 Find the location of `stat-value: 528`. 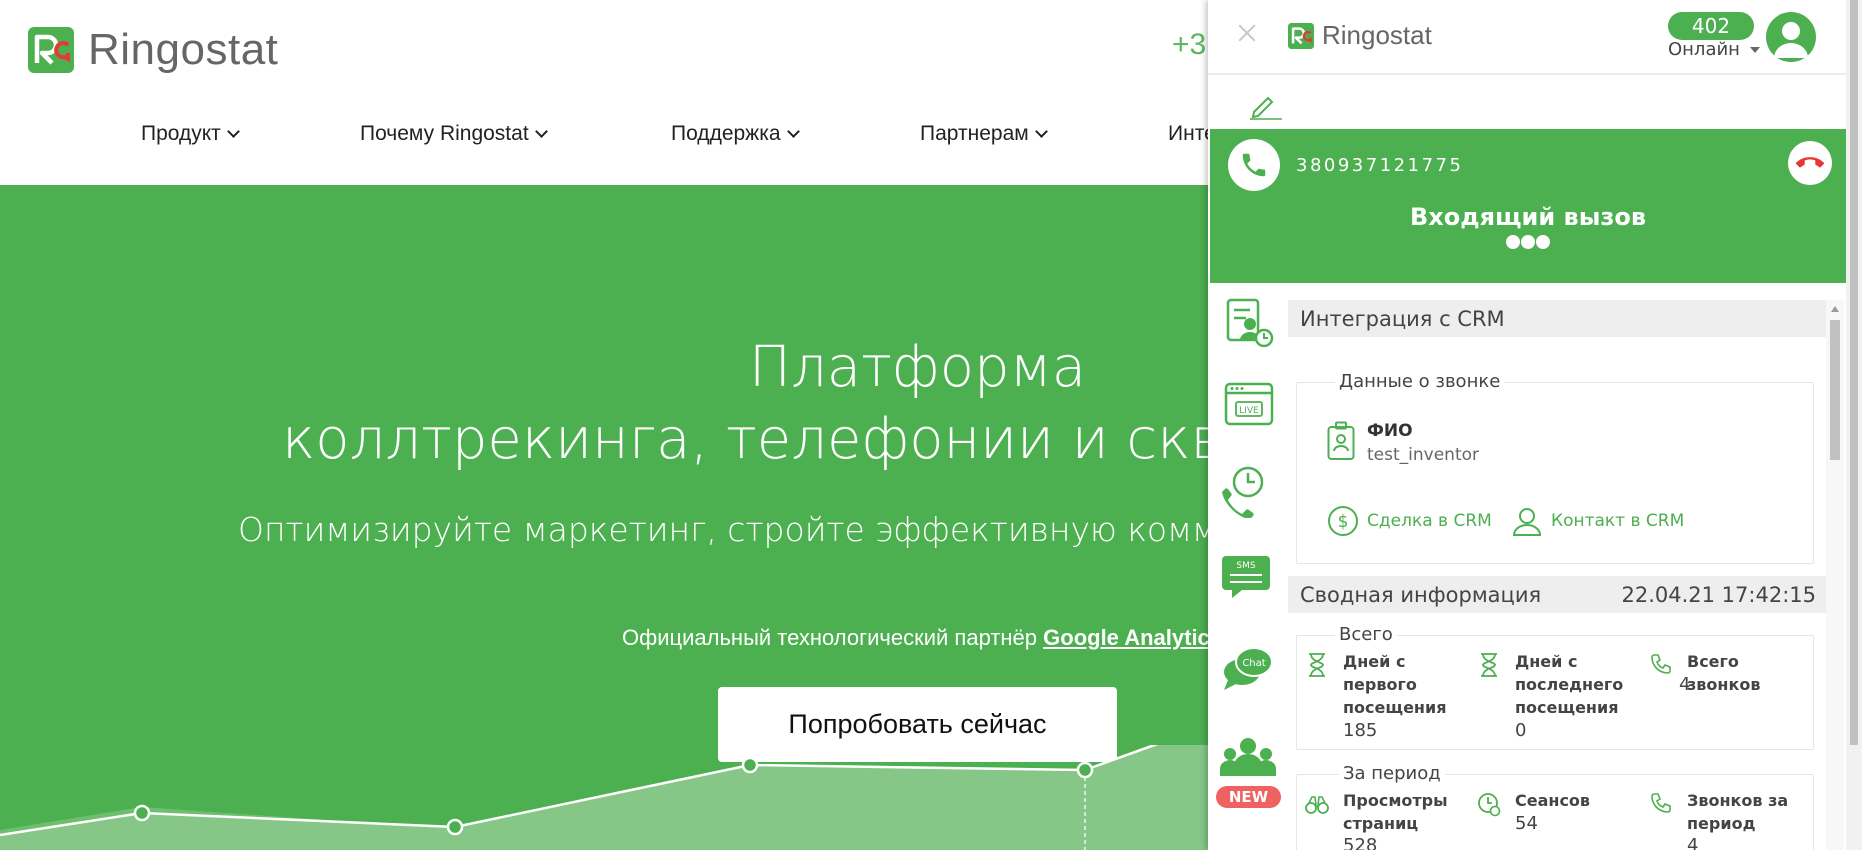

stat-value: 528 is located at coordinates (1360, 842).